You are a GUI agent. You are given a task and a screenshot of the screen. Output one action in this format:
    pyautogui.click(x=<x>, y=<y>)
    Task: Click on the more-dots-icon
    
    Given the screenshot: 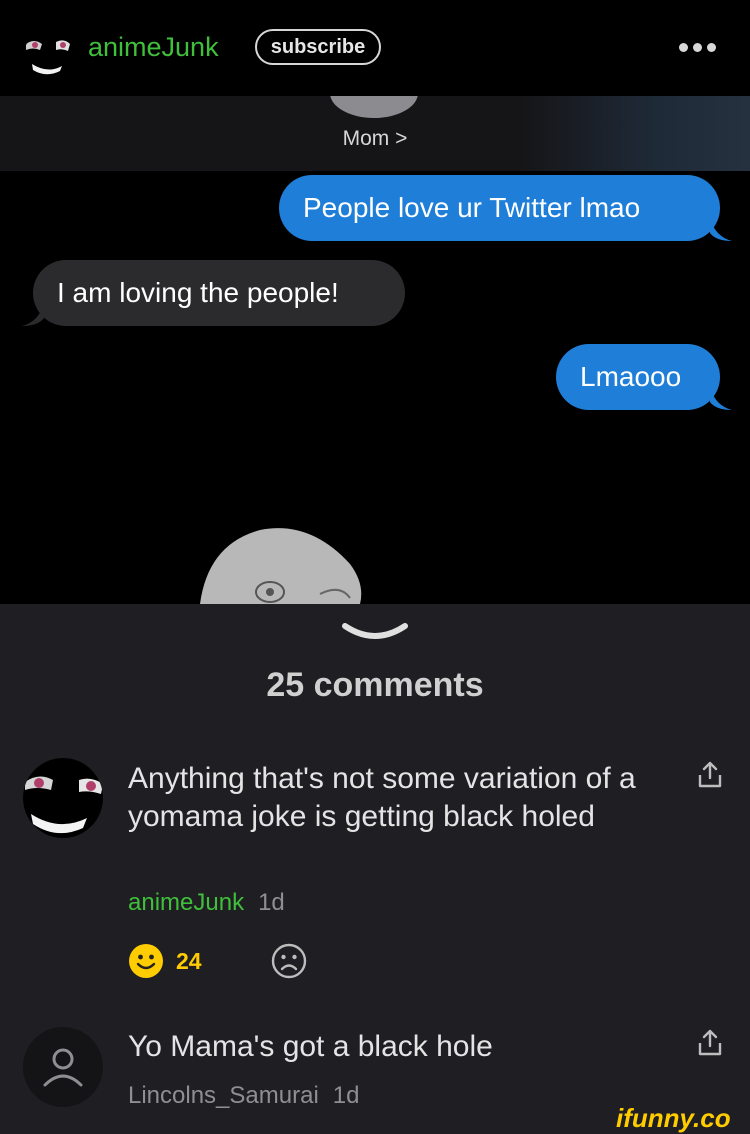 What is the action you would take?
    pyautogui.click(x=698, y=47)
    